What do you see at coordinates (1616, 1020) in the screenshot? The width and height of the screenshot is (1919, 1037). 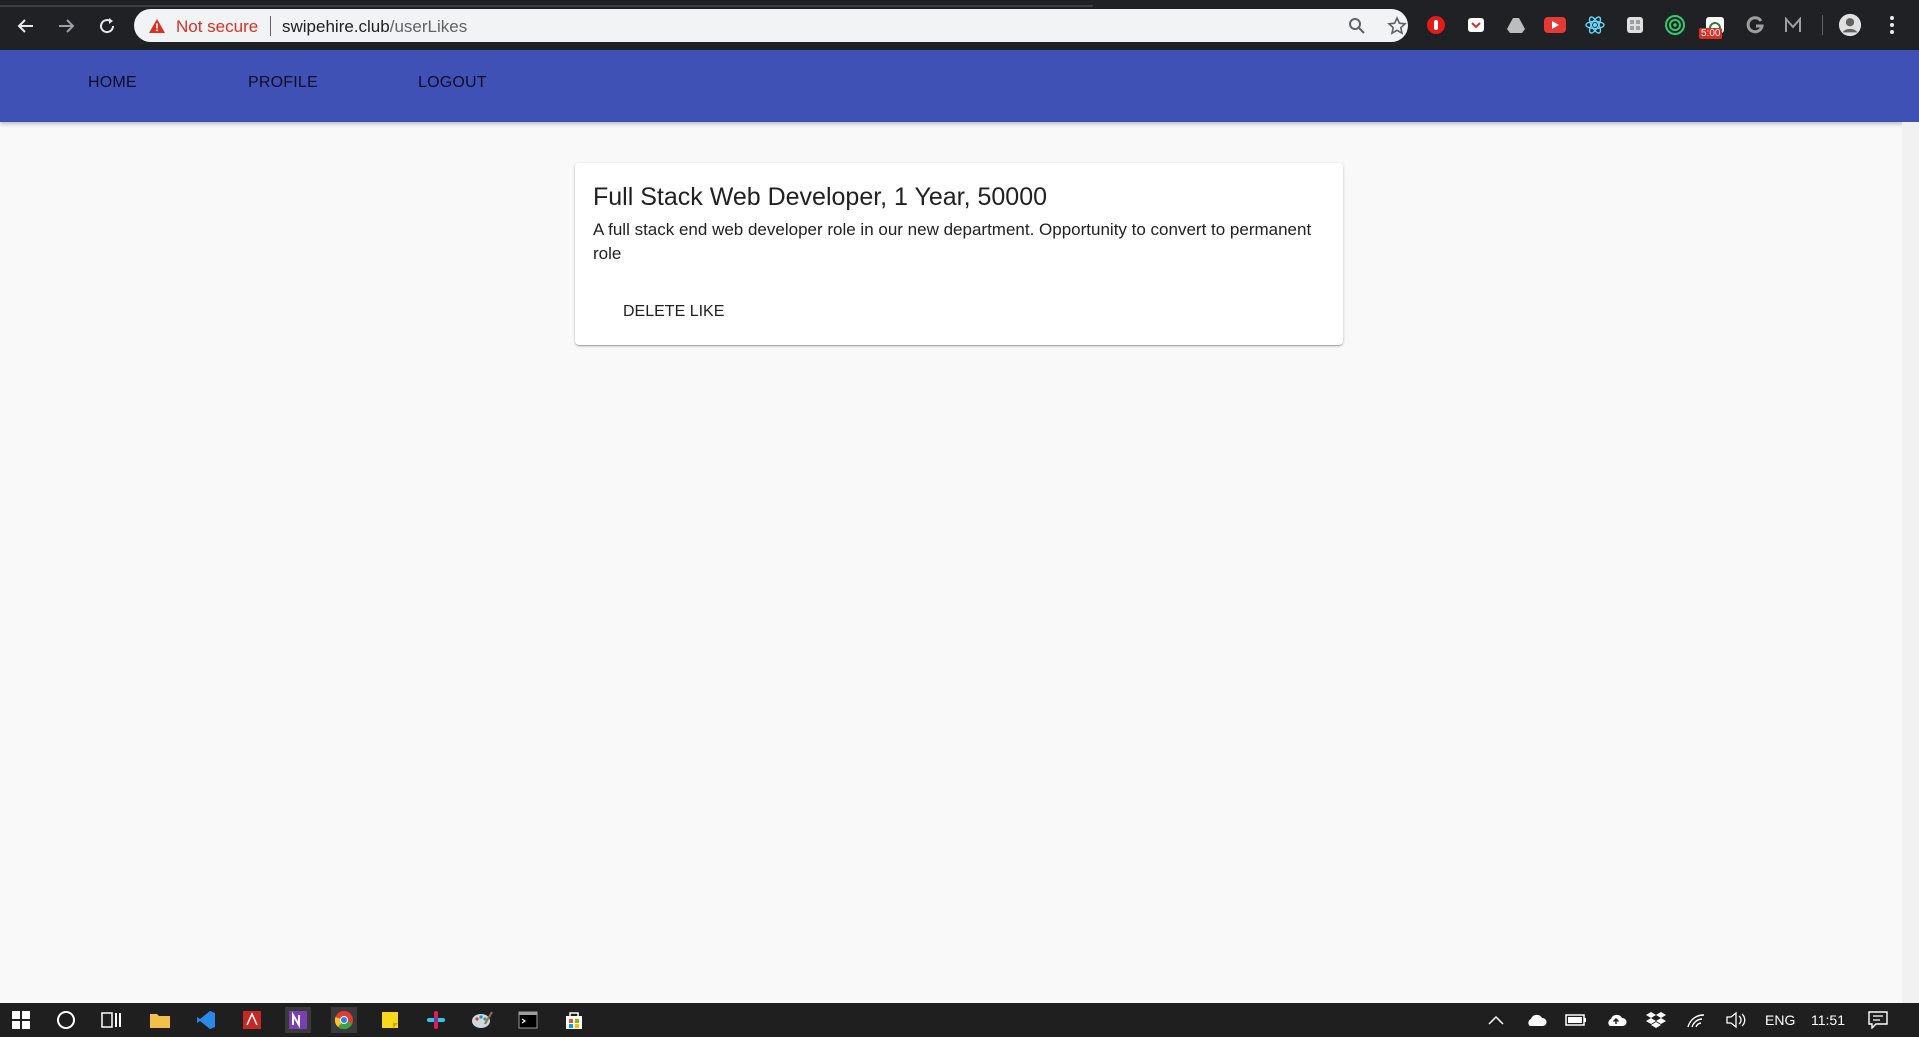 I see `cloud-upload-icon` at bounding box center [1616, 1020].